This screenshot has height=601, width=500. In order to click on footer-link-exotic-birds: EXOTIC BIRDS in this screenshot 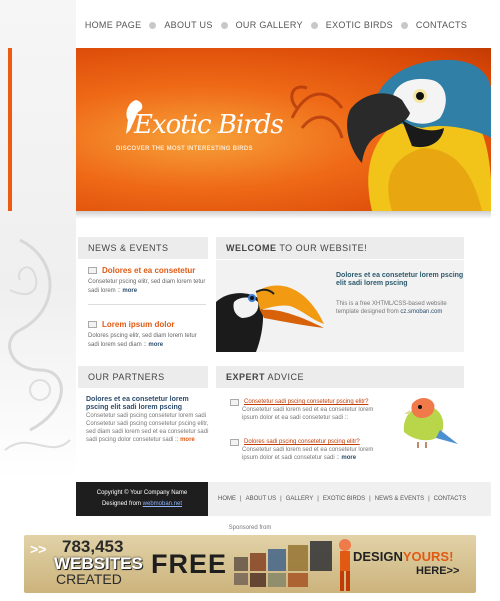, I will do `click(344, 499)`.